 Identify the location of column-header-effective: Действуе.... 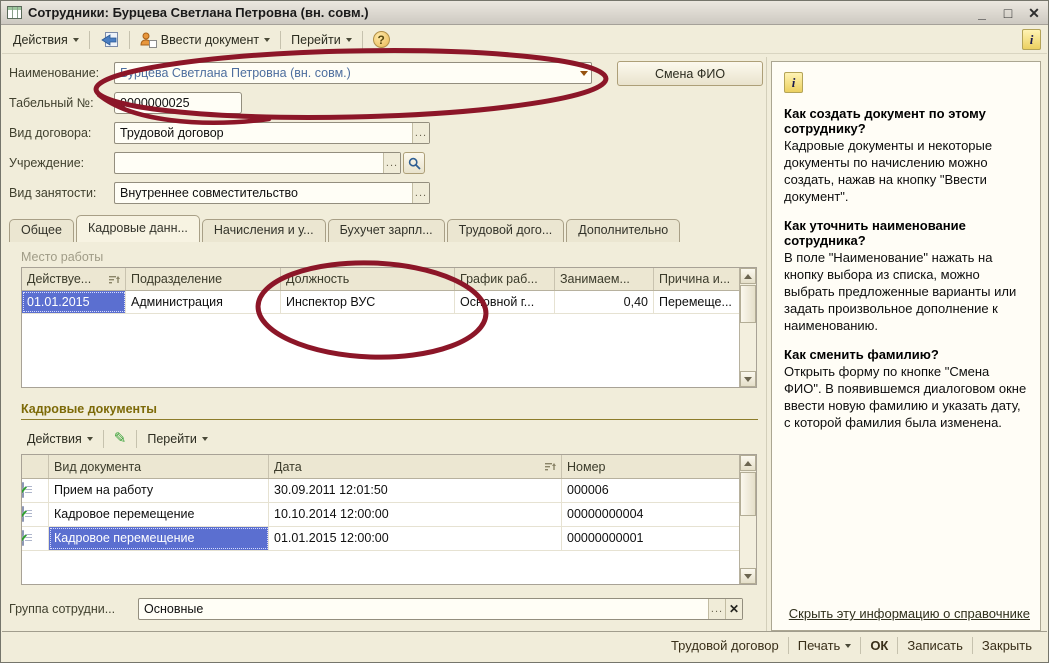
(74, 279).